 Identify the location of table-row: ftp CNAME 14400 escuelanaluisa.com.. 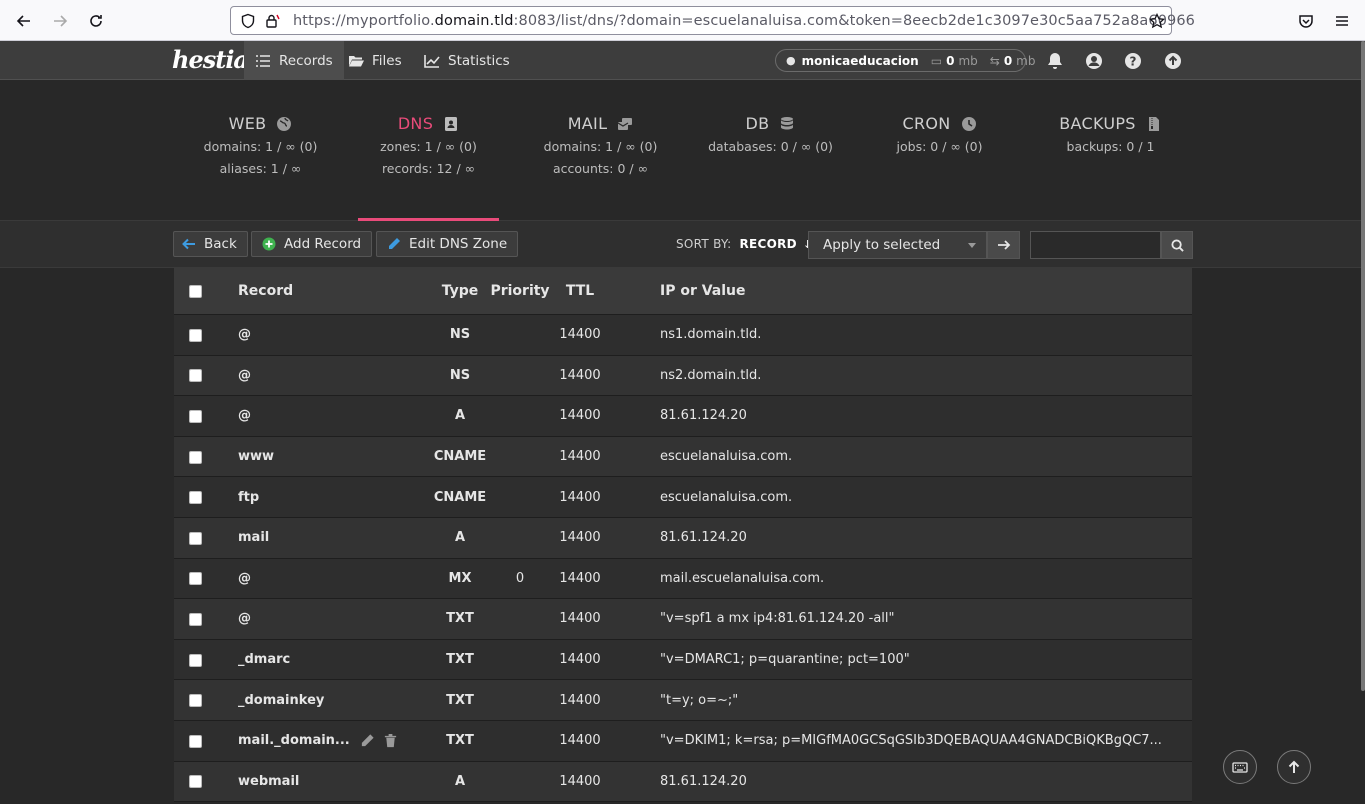
(683, 497).